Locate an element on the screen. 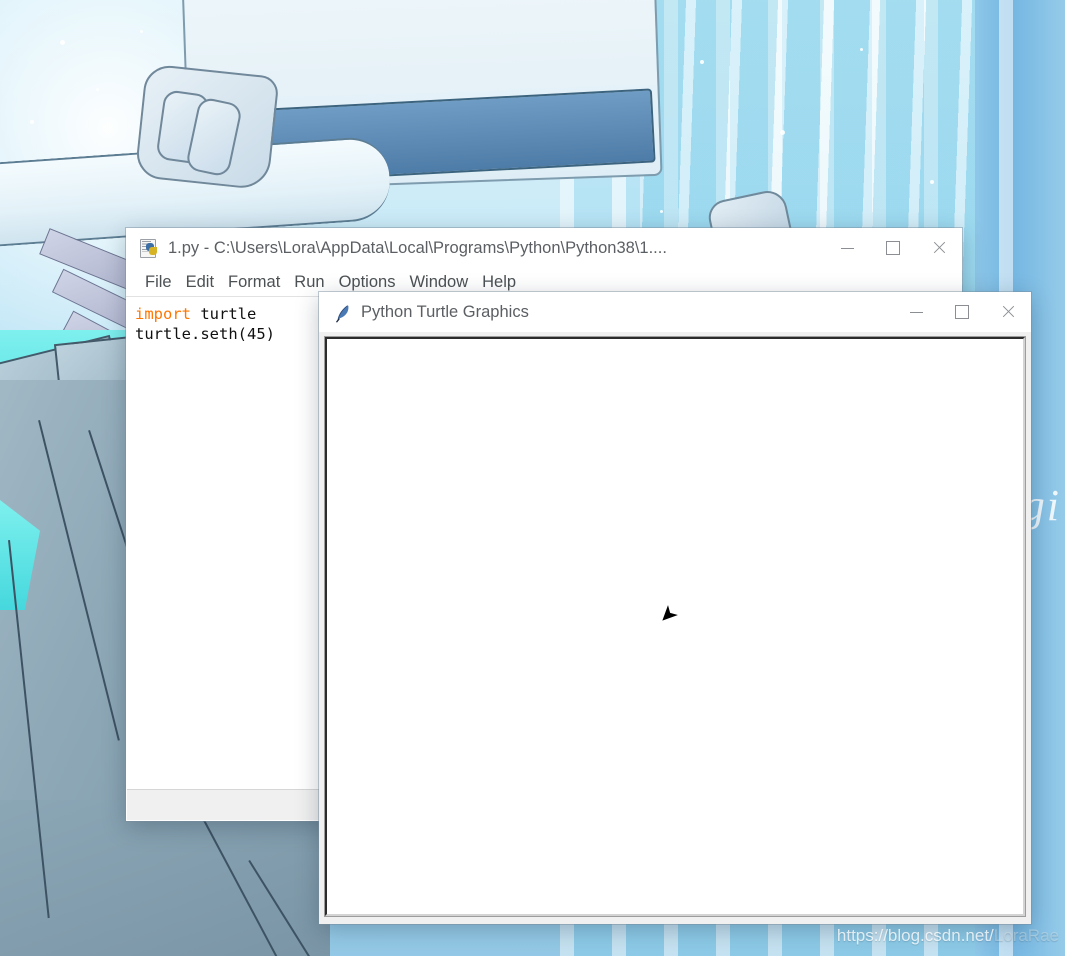 Image resolution: width=1065 pixels, height=956 pixels. turtle-window-controls is located at coordinates (962, 312).